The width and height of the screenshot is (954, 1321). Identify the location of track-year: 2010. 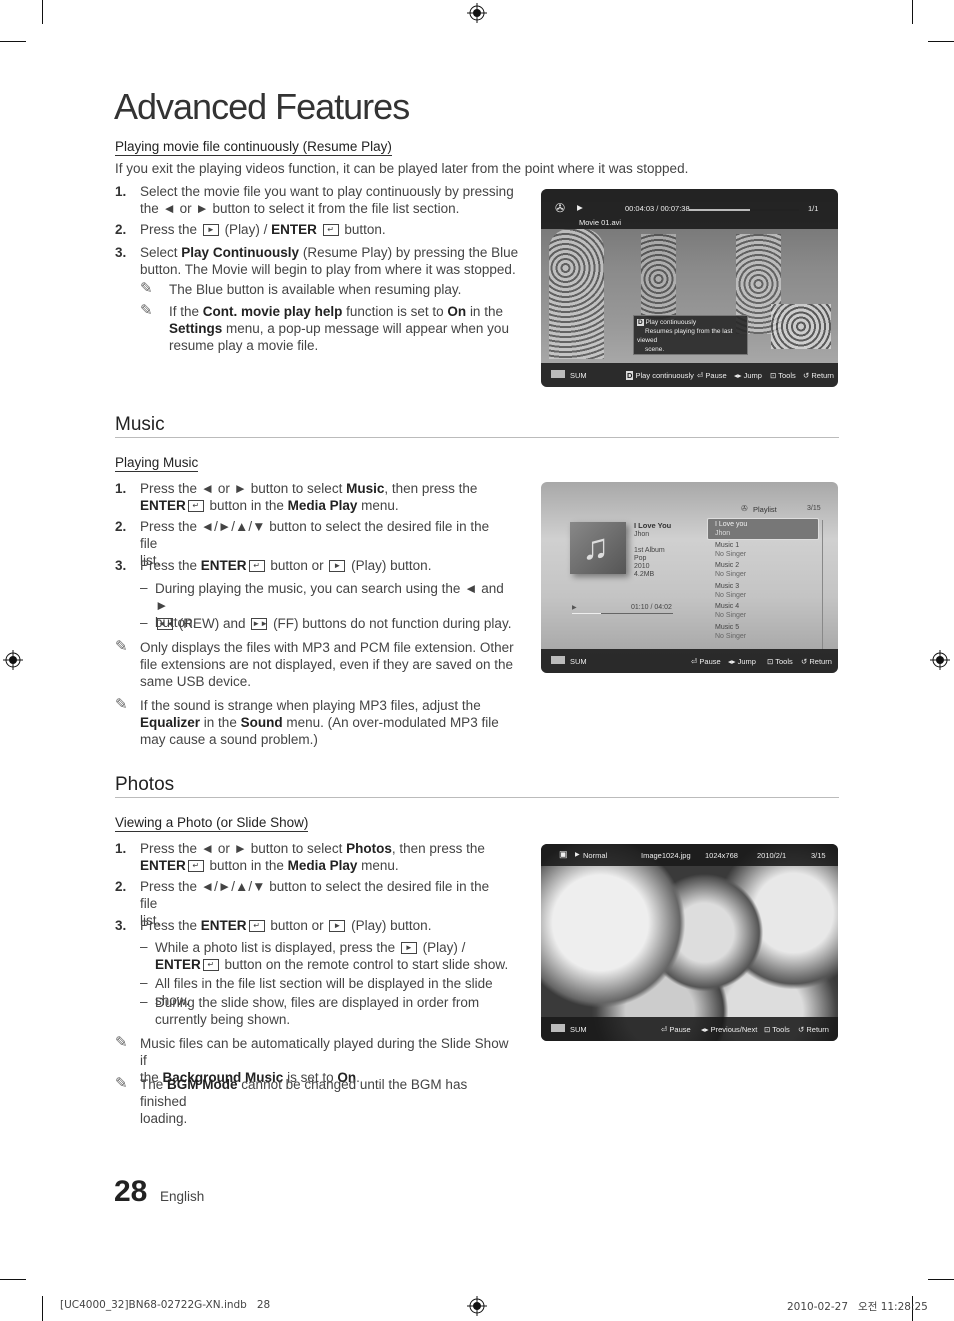
(642, 566).